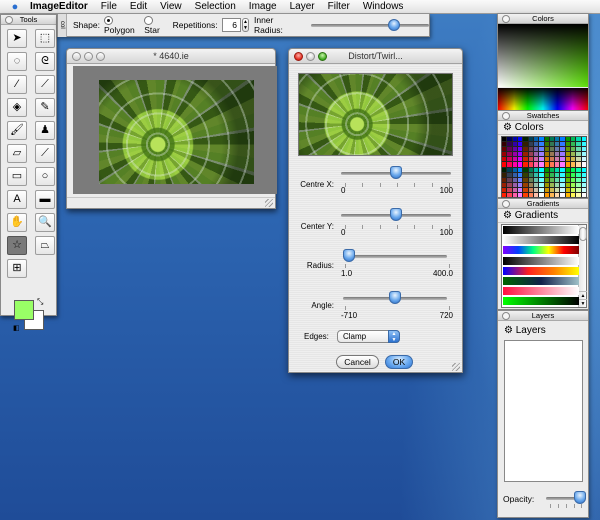  I want to click on swatches-close-button, so click(506, 116).